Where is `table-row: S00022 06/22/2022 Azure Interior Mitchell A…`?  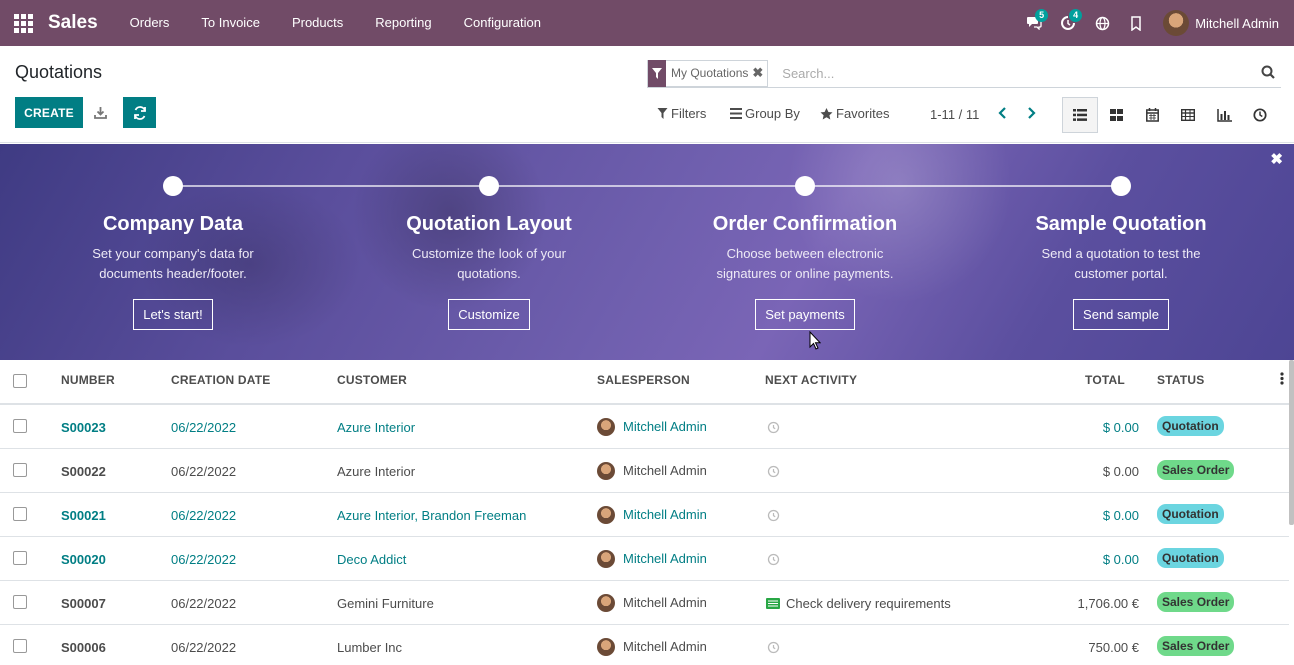 table-row: S00022 06/22/2022 Azure Interior Mitchell A… is located at coordinates (644, 471).